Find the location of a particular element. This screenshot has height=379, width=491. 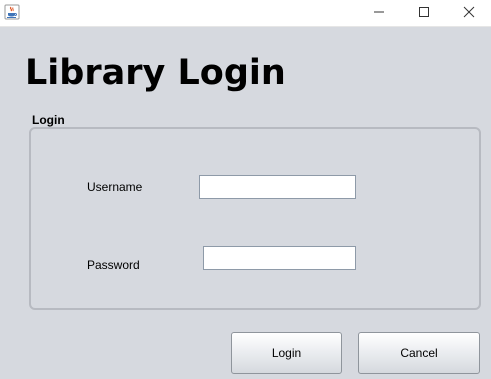

maximize-button is located at coordinates (423, 13).